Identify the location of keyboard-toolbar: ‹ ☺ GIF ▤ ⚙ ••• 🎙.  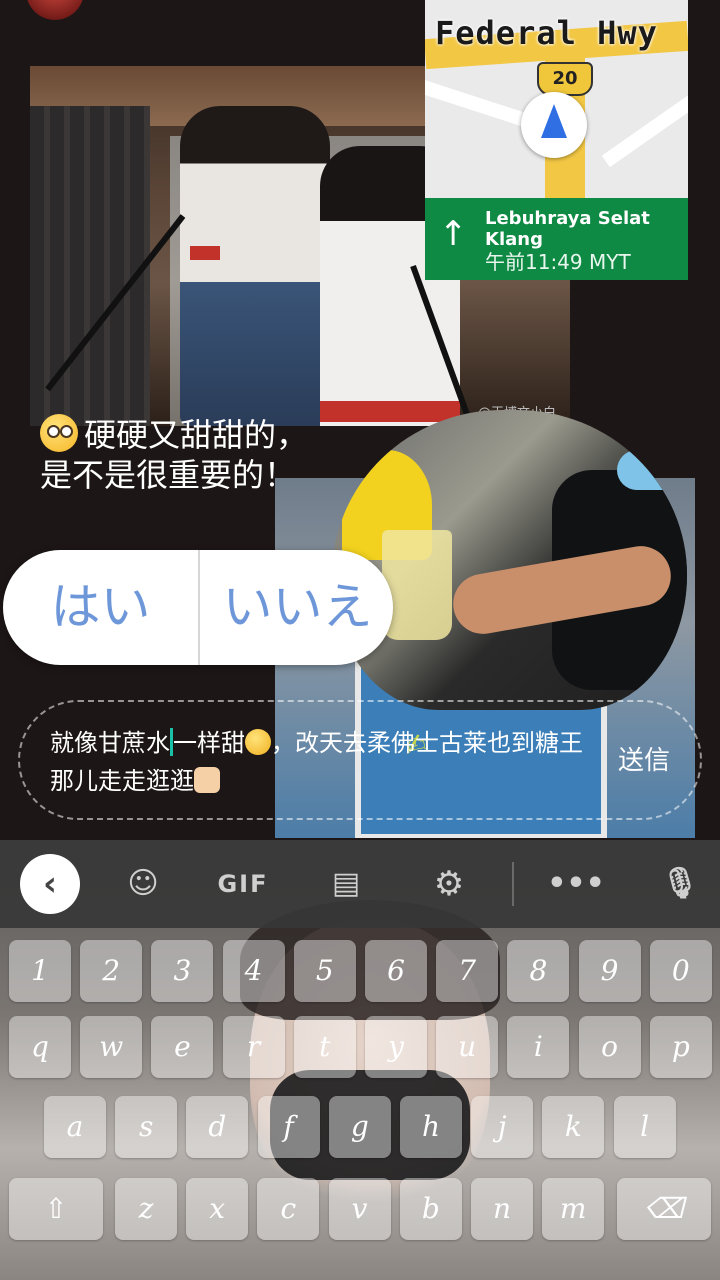
(360, 884).